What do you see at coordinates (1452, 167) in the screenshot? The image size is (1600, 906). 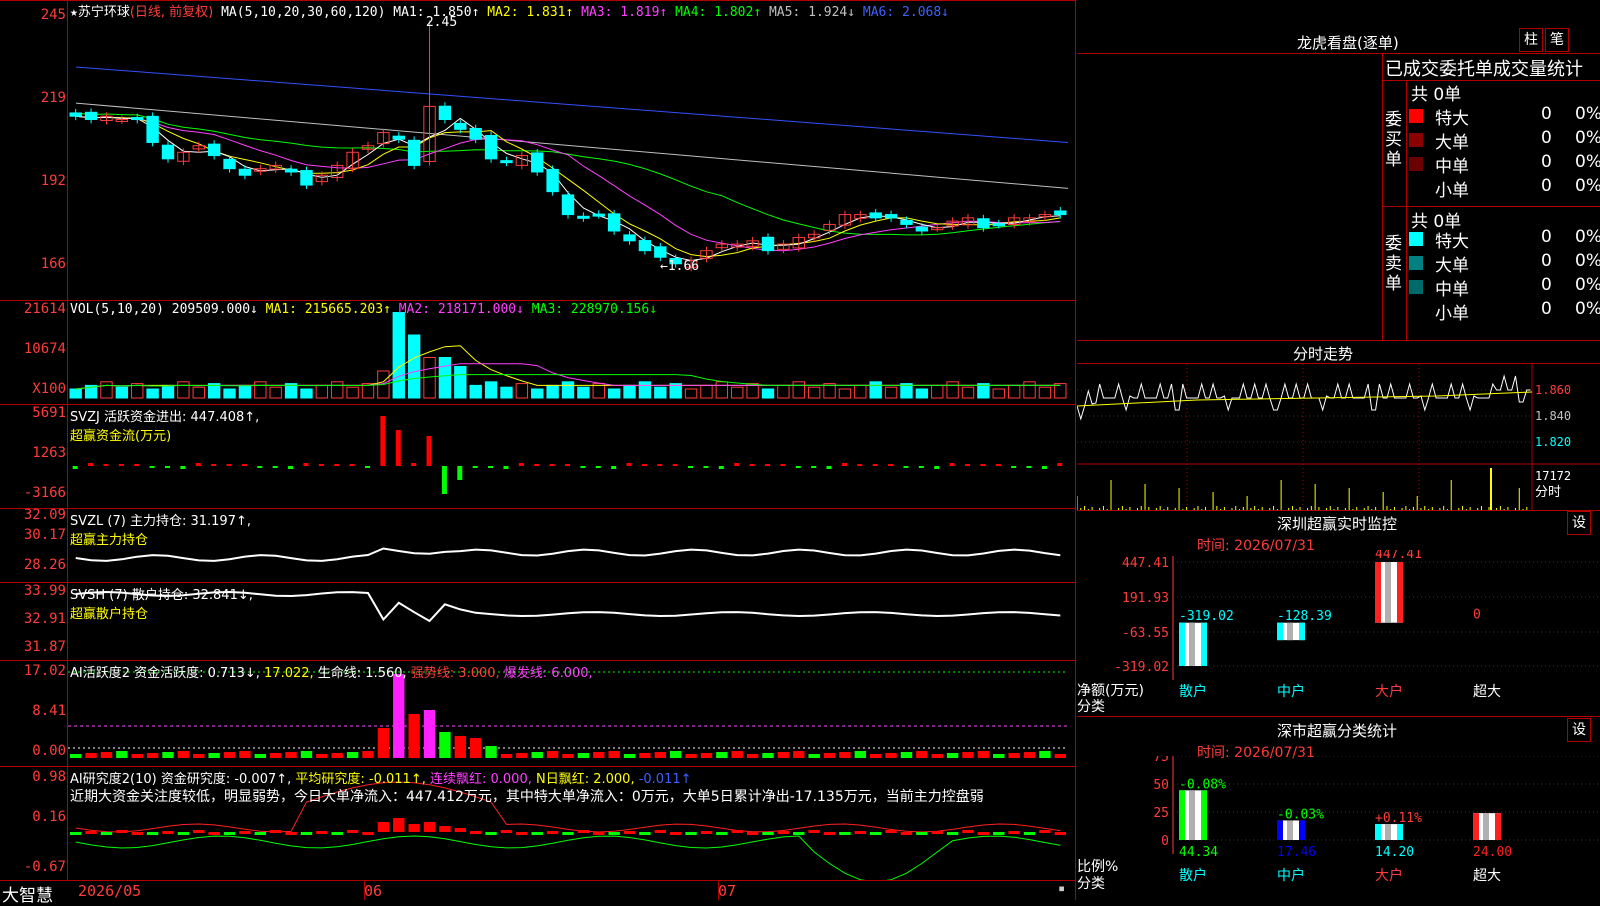 I see `row-name: 中单` at bounding box center [1452, 167].